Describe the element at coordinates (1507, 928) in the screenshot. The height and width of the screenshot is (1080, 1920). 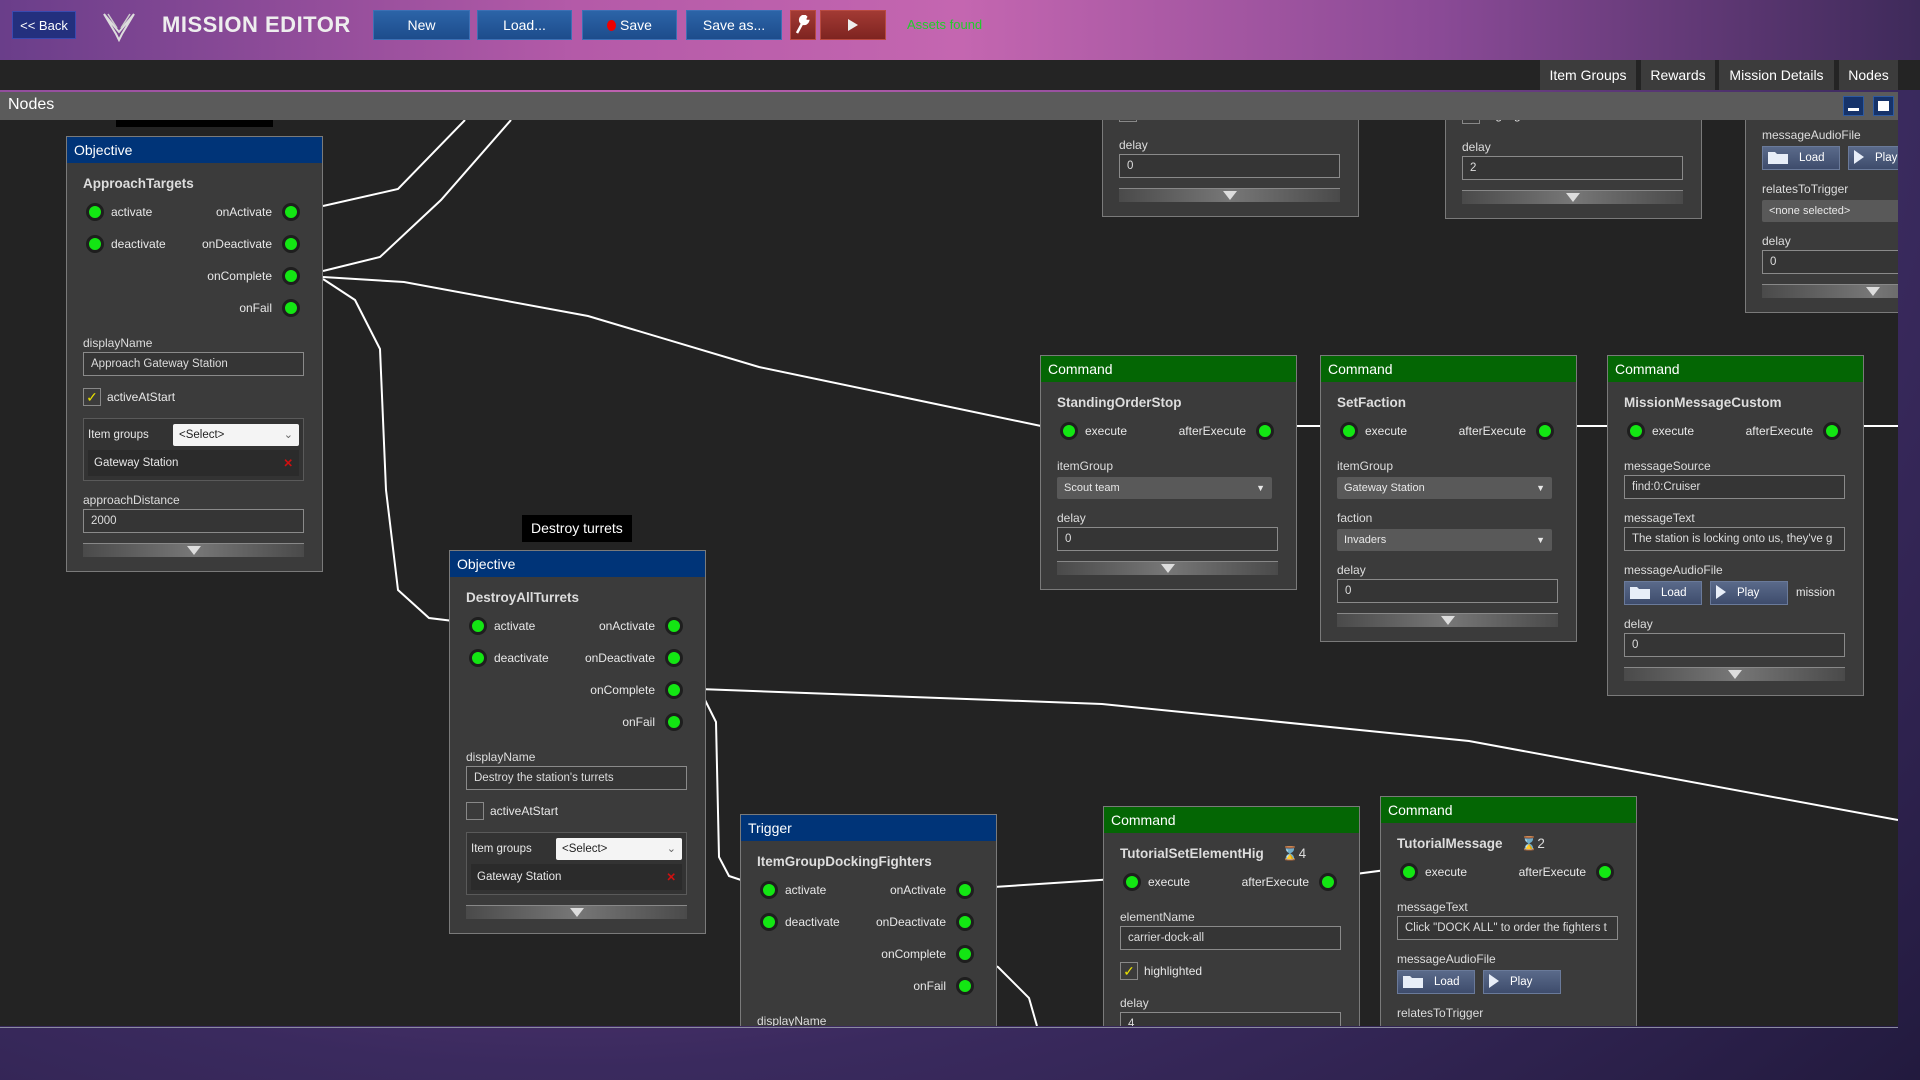
I see `messageText-input: Click "DOCK ALL" to order the fighters t` at that location.